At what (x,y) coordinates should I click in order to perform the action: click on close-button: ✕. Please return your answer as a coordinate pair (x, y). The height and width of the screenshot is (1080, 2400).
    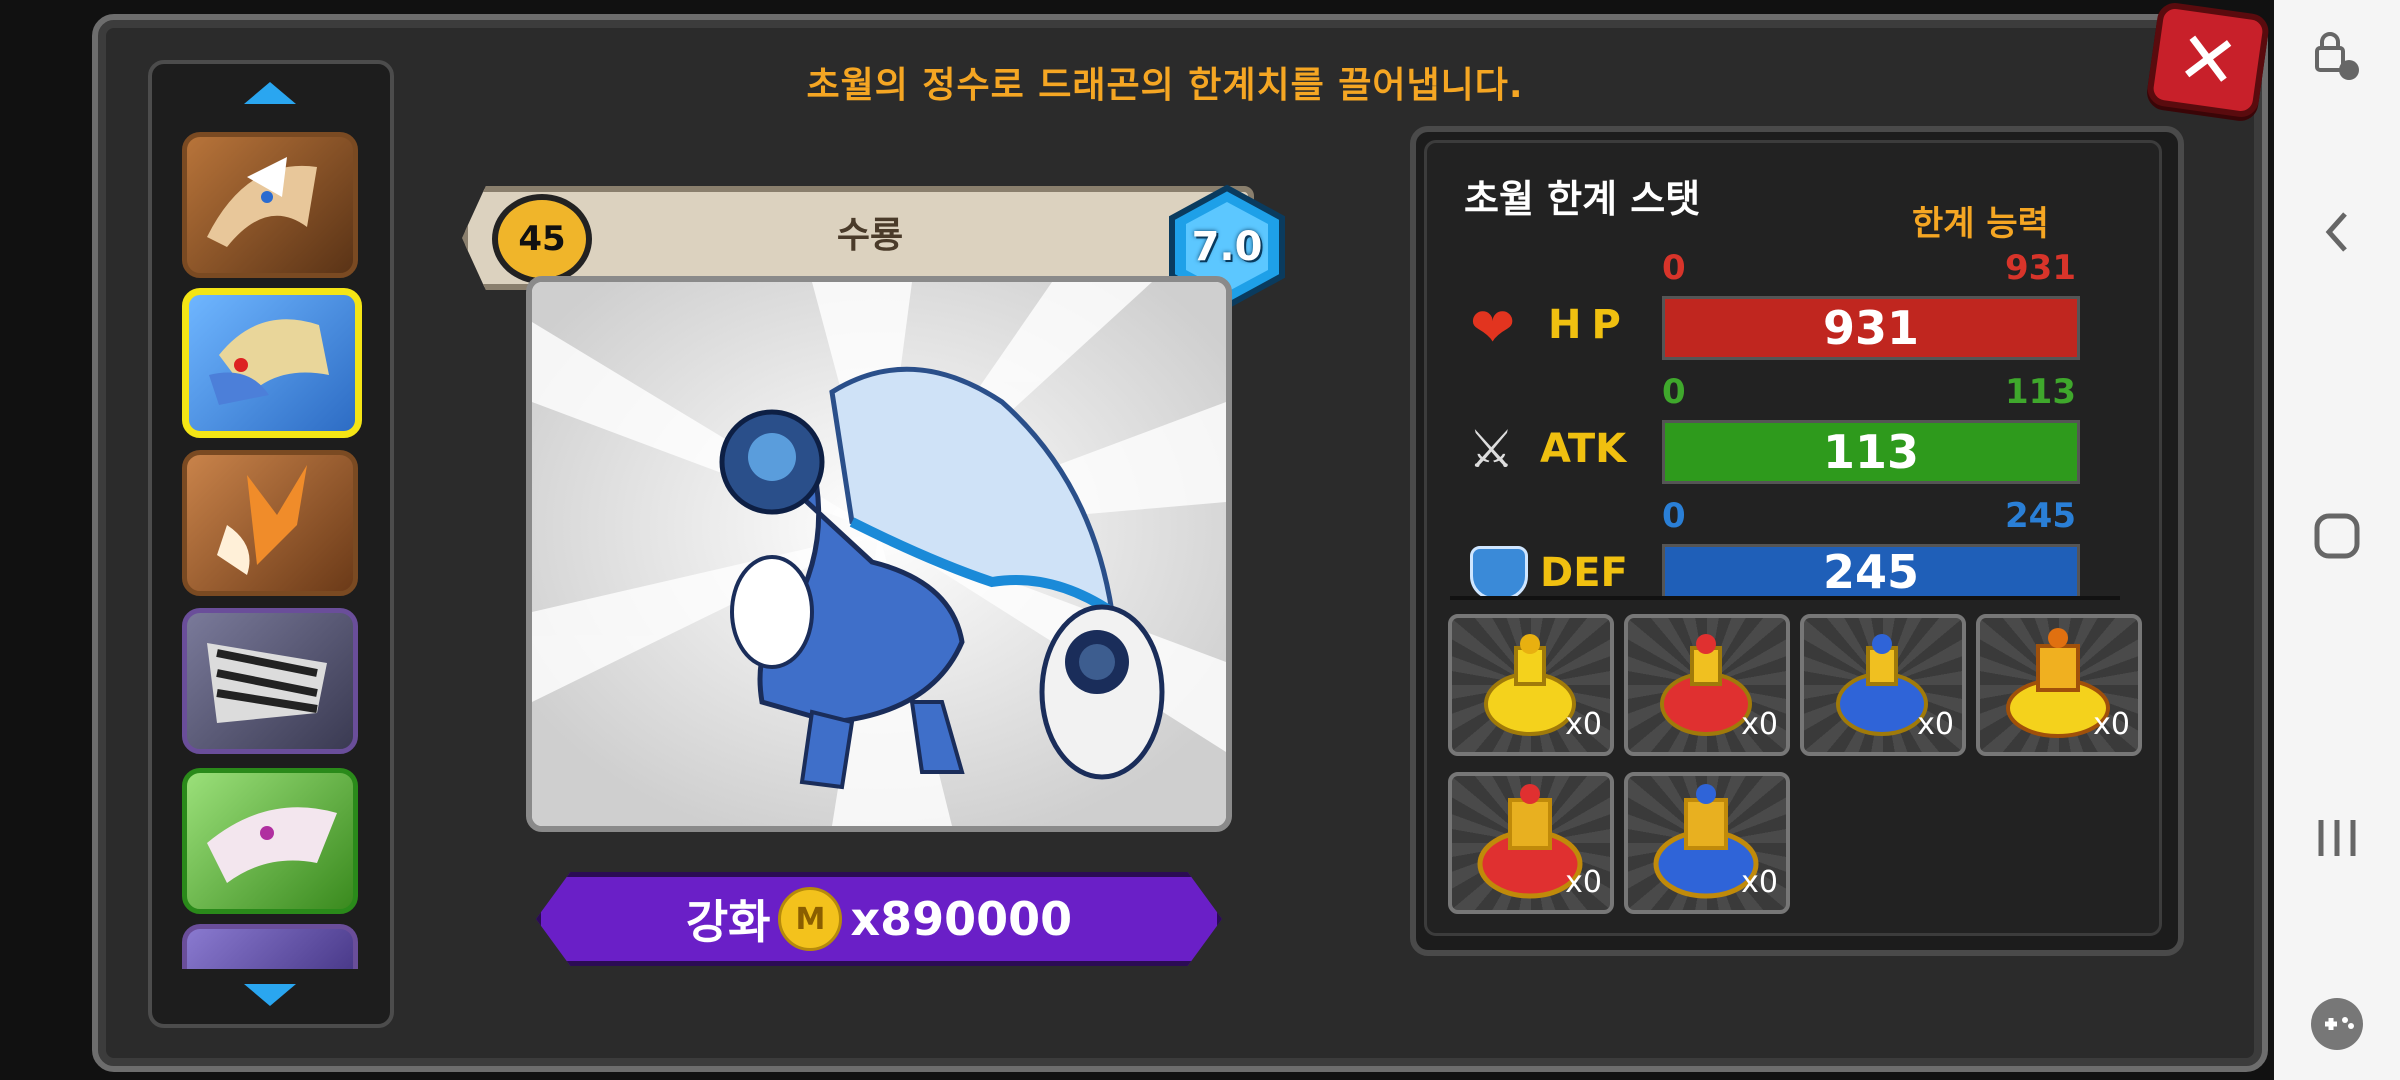
    Looking at the image, I should click on (2208, 60).